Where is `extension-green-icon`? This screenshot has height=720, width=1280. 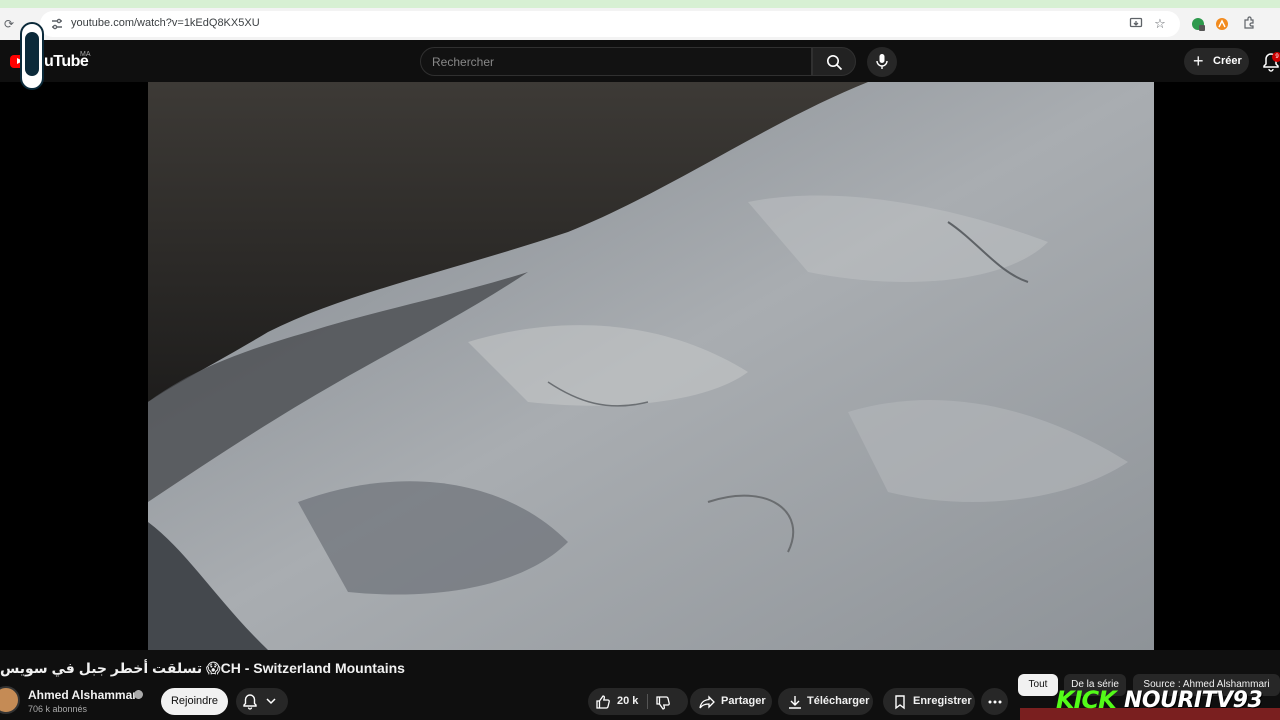
extension-green-icon is located at coordinates (1198, 24).